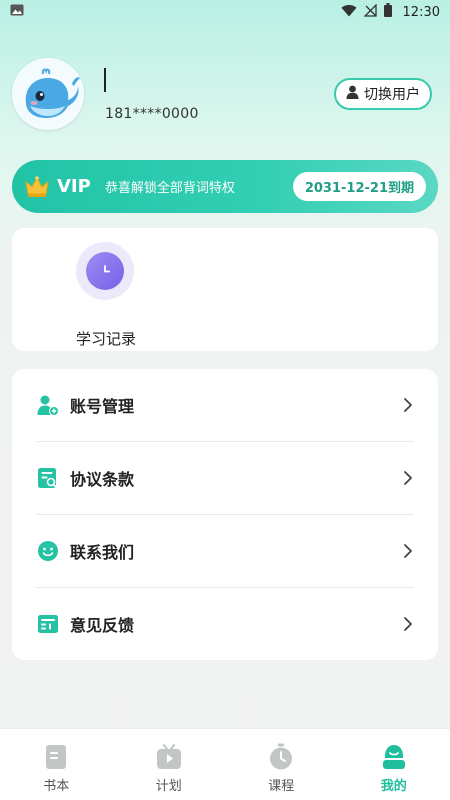 The width and height of the screenshot is (450, 800). Describe the element at coordinates (102, 479) in the screenshot. I see `menu-label-agreement: 协议条款` at that location.